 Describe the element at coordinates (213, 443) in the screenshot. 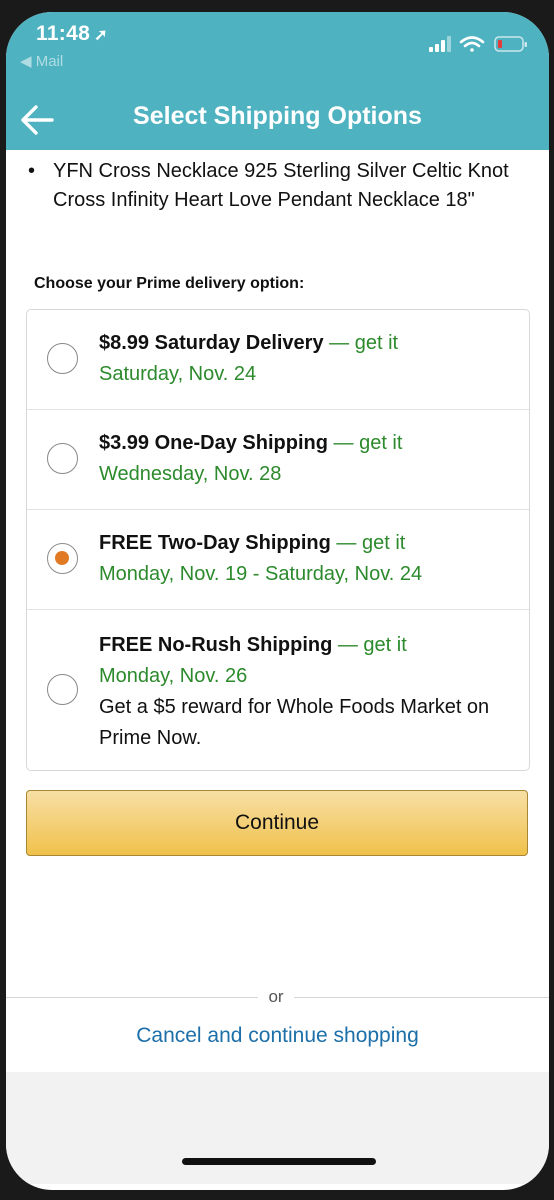

I see `option-name: $3.99 One-Day Shipping` at that location.